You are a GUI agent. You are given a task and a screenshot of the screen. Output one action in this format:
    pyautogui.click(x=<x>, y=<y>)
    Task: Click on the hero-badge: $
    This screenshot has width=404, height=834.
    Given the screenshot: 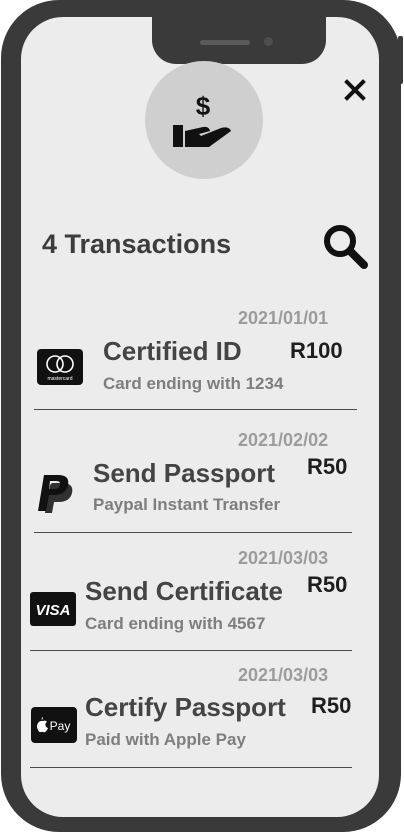 What is the action you would take?
    pyautogui.click(x=204, y=120)
    